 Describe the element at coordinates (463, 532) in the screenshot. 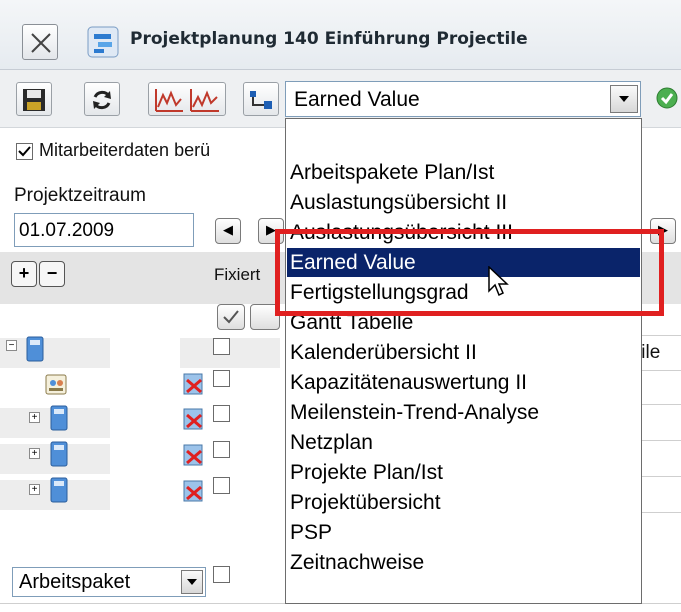

I see `dropdown-item-psp: PSP` at that location.